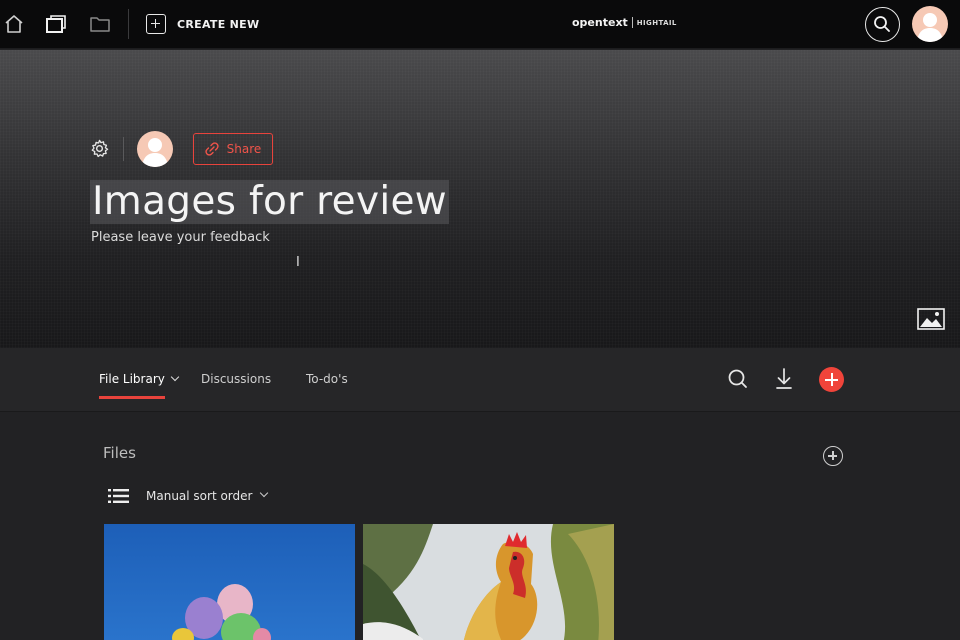 This screenshot has width=960, height=640. Describe the element at coordinates (100, 24) in the screenshot. I see `folder-icon` at that location.